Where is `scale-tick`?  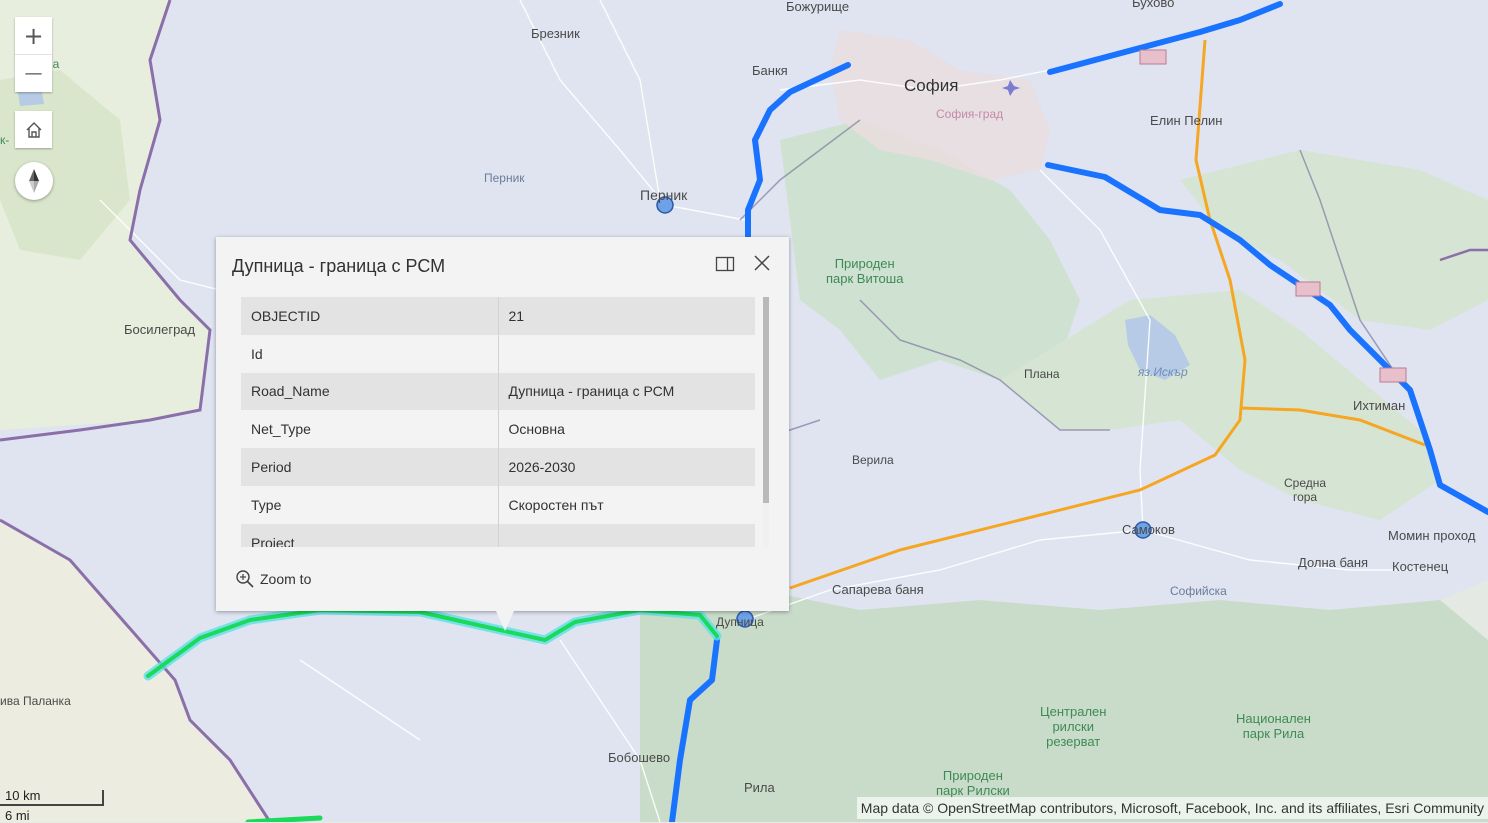 scale-tick is located at coordinates (103, 798).